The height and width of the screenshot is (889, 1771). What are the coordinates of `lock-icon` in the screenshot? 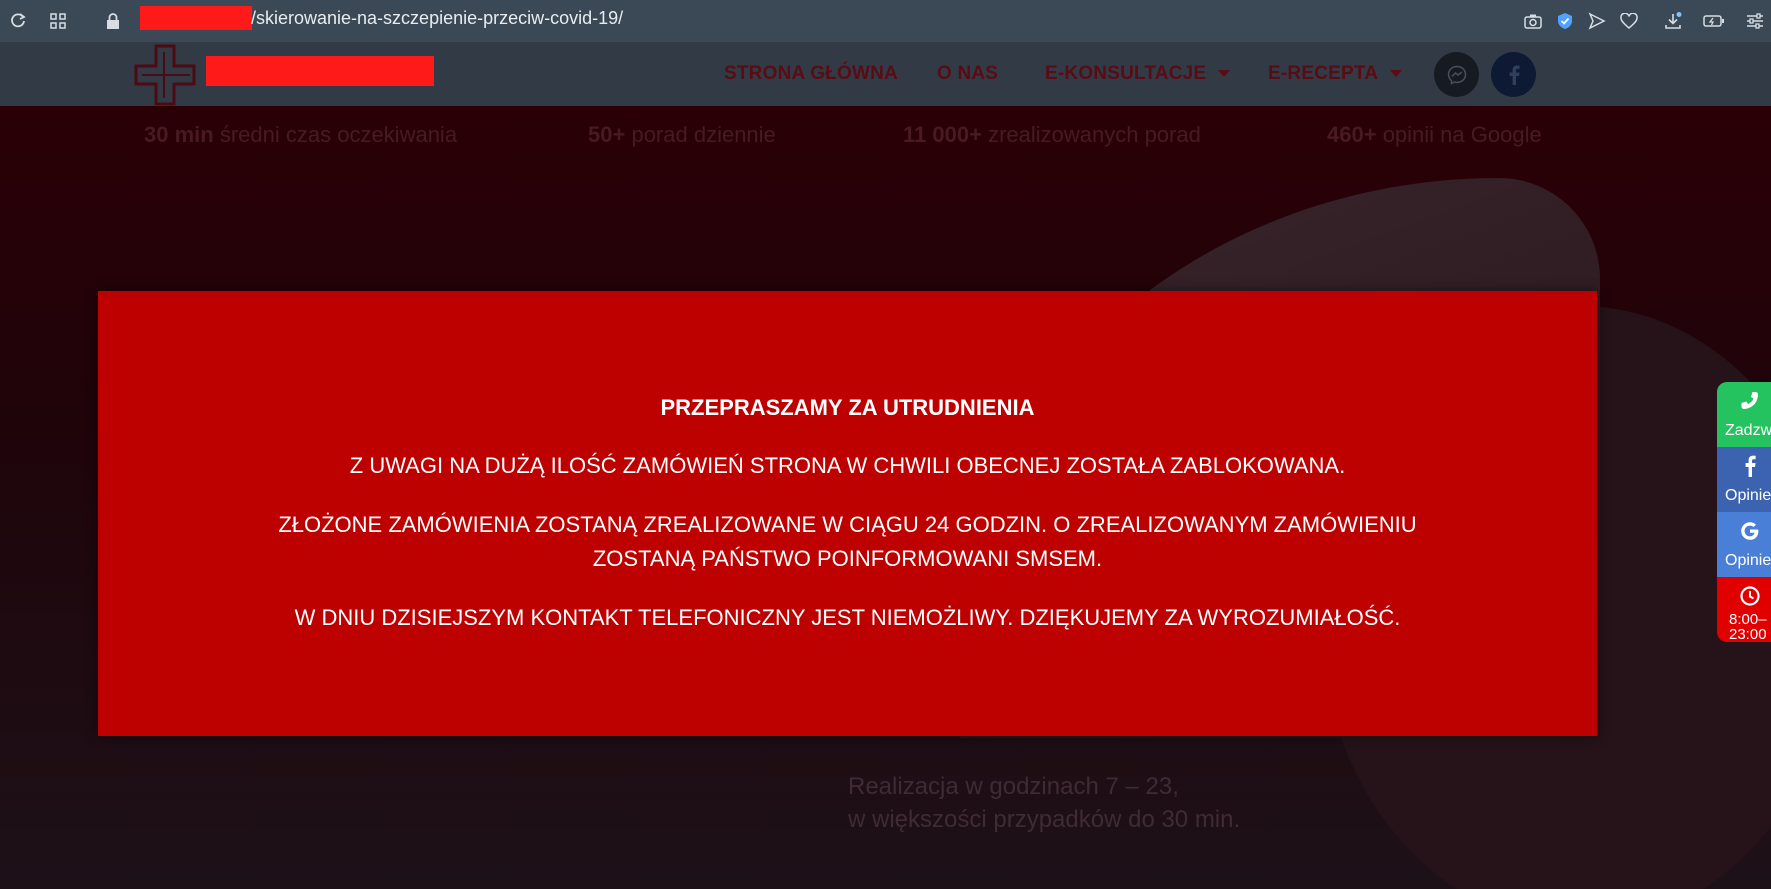 It's located at (113, 21).